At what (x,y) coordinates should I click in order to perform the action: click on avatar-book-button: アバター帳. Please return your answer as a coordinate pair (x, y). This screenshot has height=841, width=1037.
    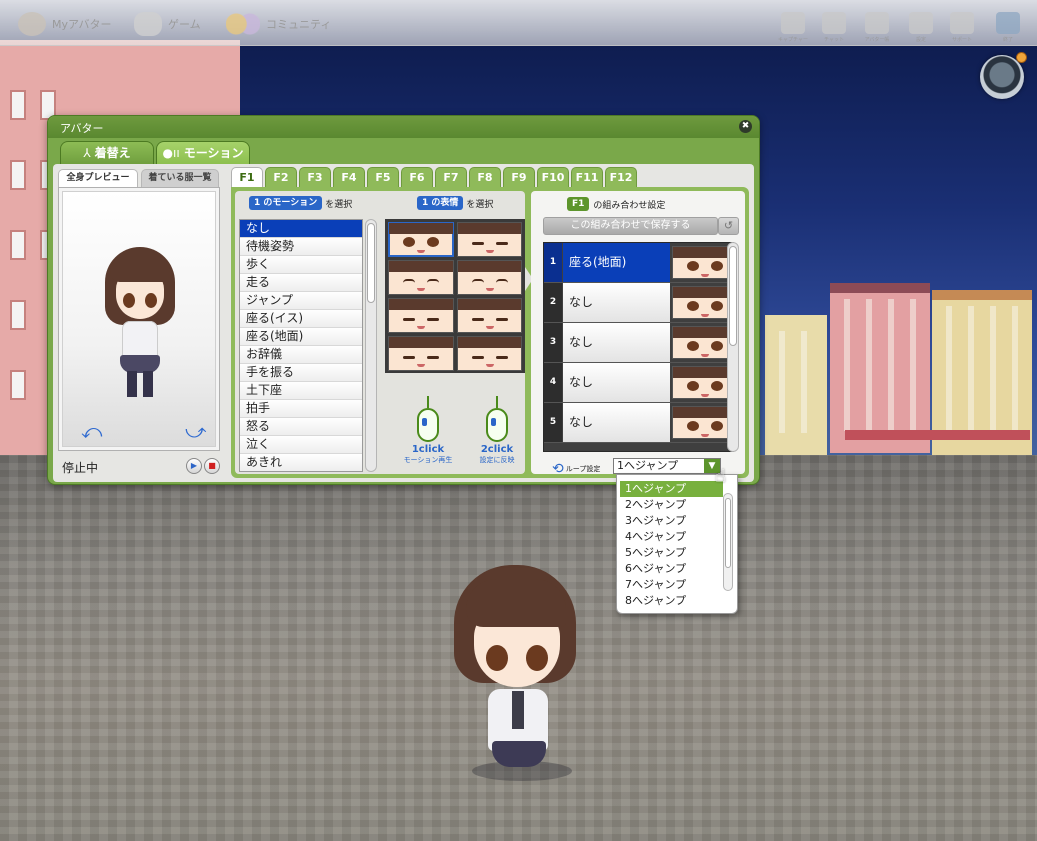
    Looking at the image, I should click on (877, 27).